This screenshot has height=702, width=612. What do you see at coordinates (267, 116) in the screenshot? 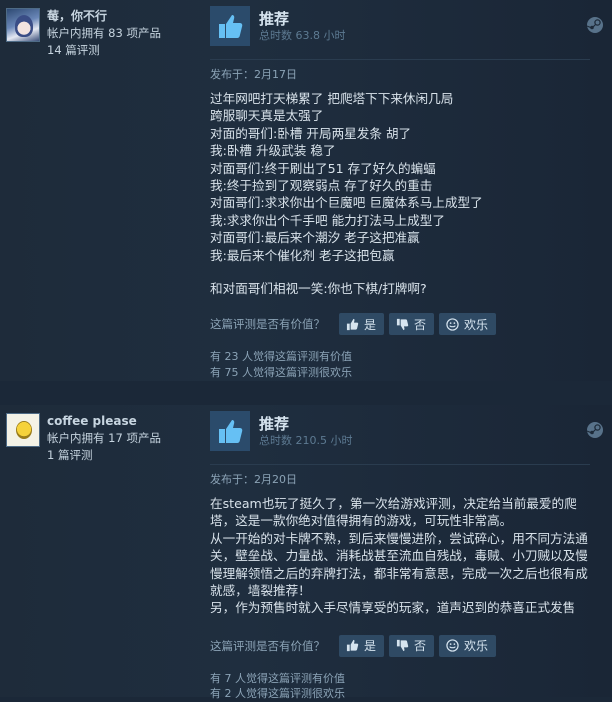
I see `review-line: 跨服聊天真是太强了` at bounding box center [267, 116].